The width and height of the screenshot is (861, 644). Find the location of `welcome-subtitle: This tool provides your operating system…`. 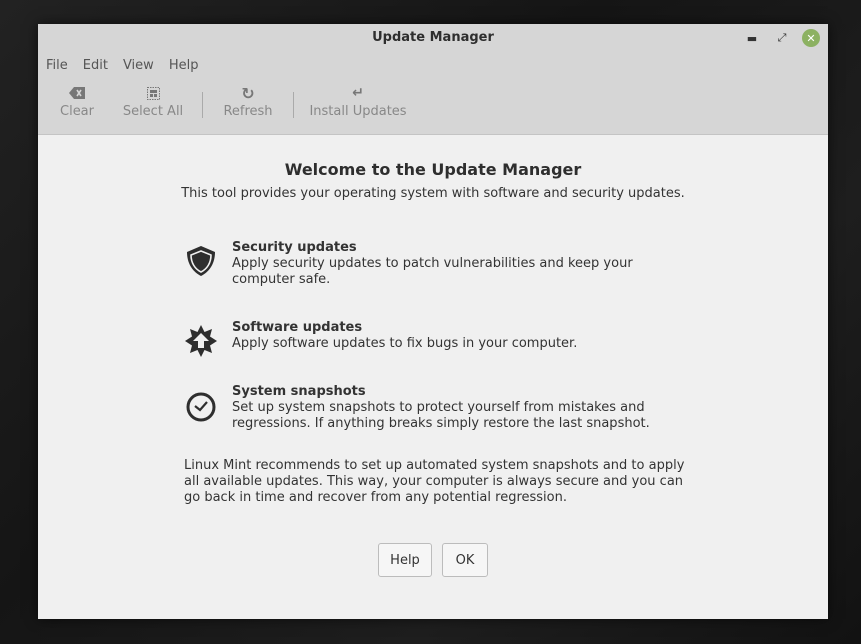

welcome-subtitle: This tool provides your operating system… is located at coordinates (433, 193).